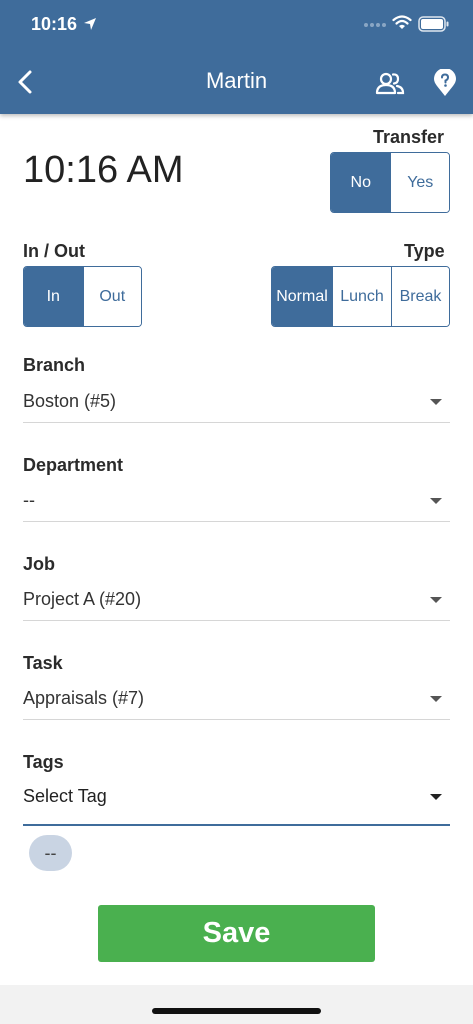  What do you see at coordinates (445, 83) in the screenshot?
I see `help-marker-icon` at bounding box center [445, 83].